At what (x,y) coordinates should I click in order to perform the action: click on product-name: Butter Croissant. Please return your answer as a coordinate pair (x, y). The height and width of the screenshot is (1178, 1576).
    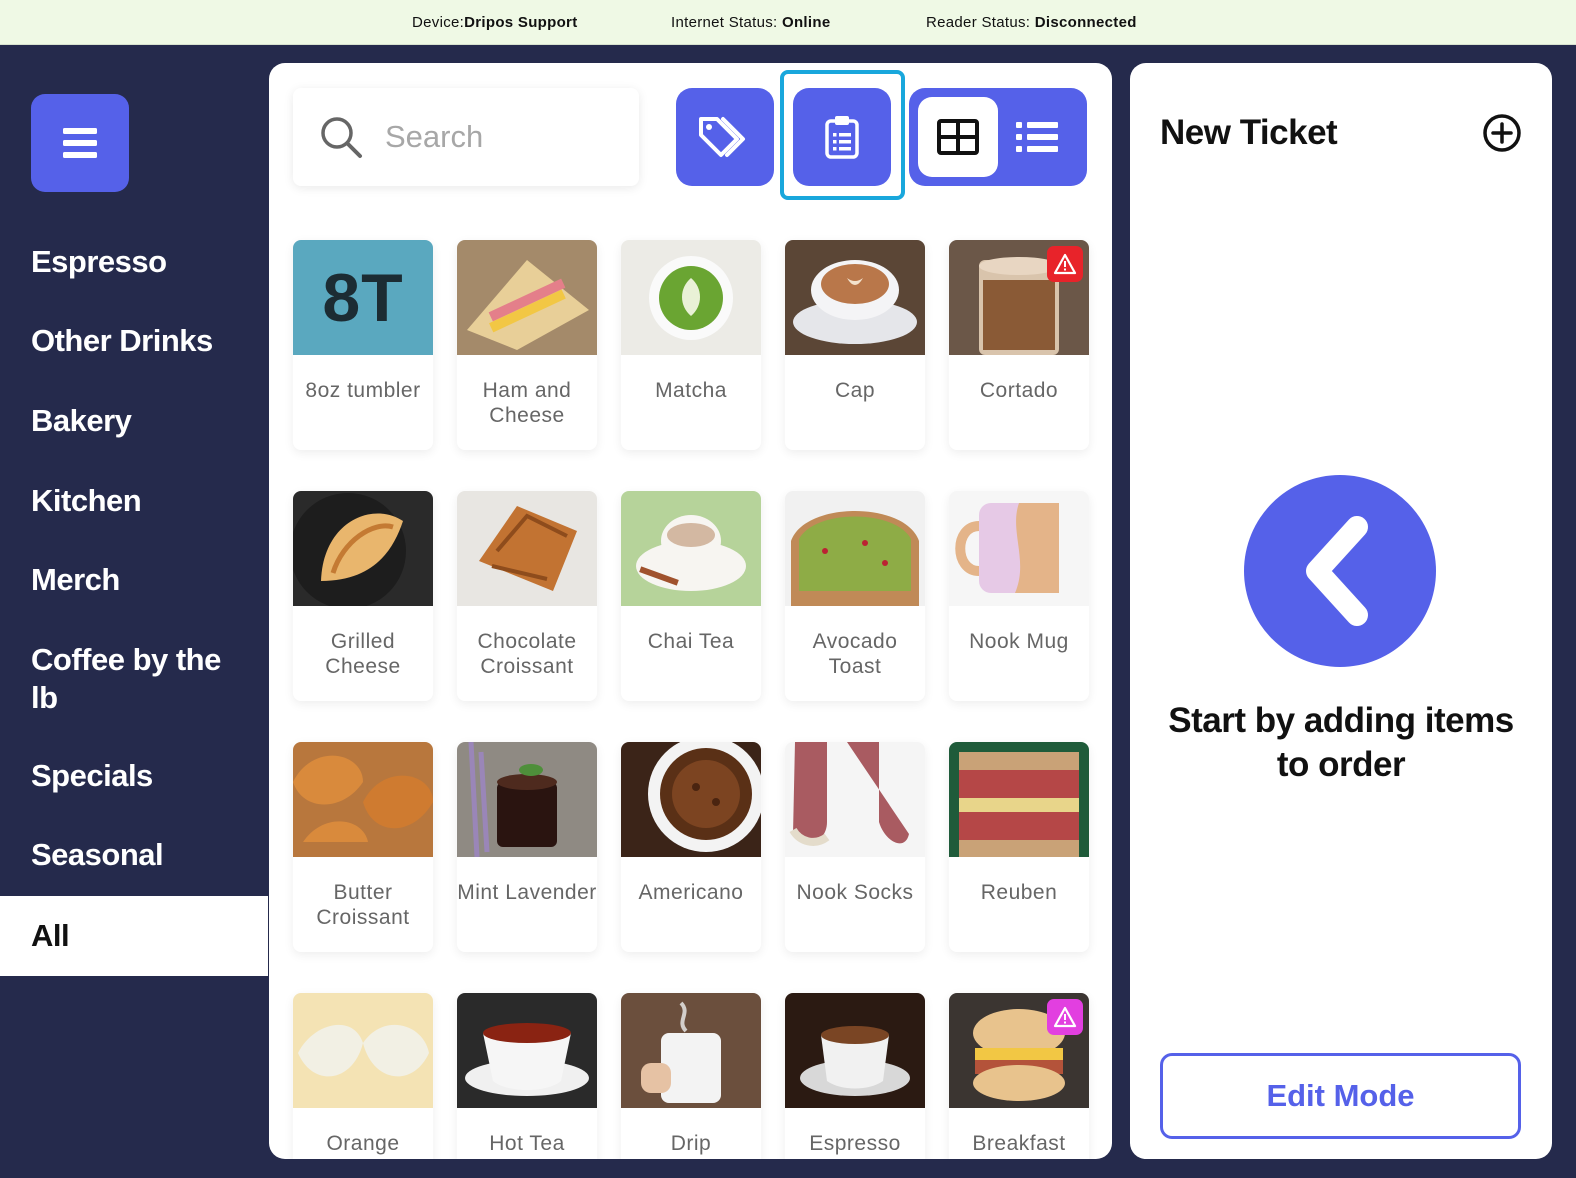
    Looking at the image, I should click on (363, 905).